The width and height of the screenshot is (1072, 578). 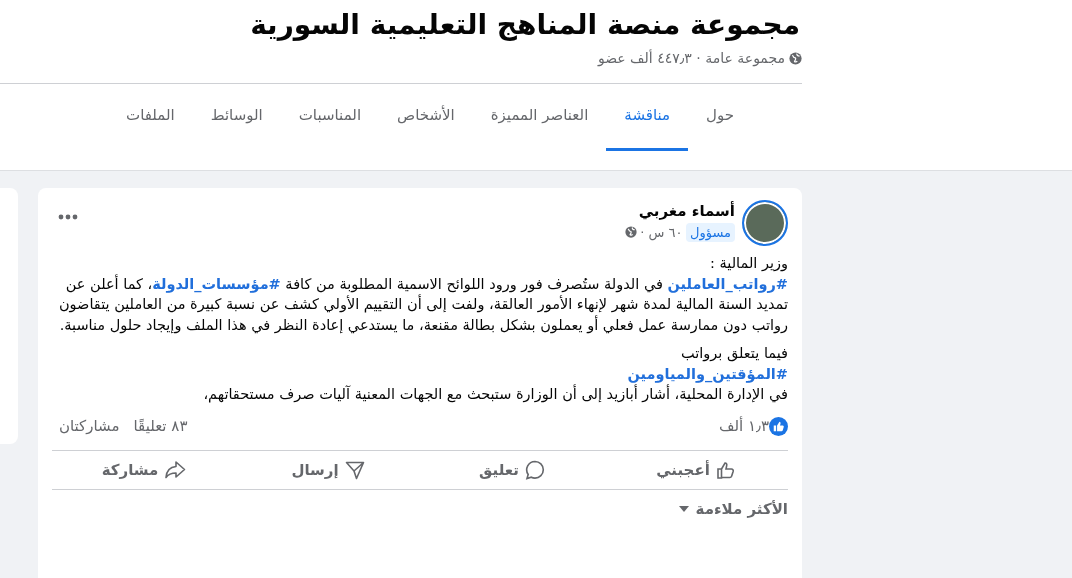 I want to click on nav-tab: المناسبات, so click(x=330, y=117).